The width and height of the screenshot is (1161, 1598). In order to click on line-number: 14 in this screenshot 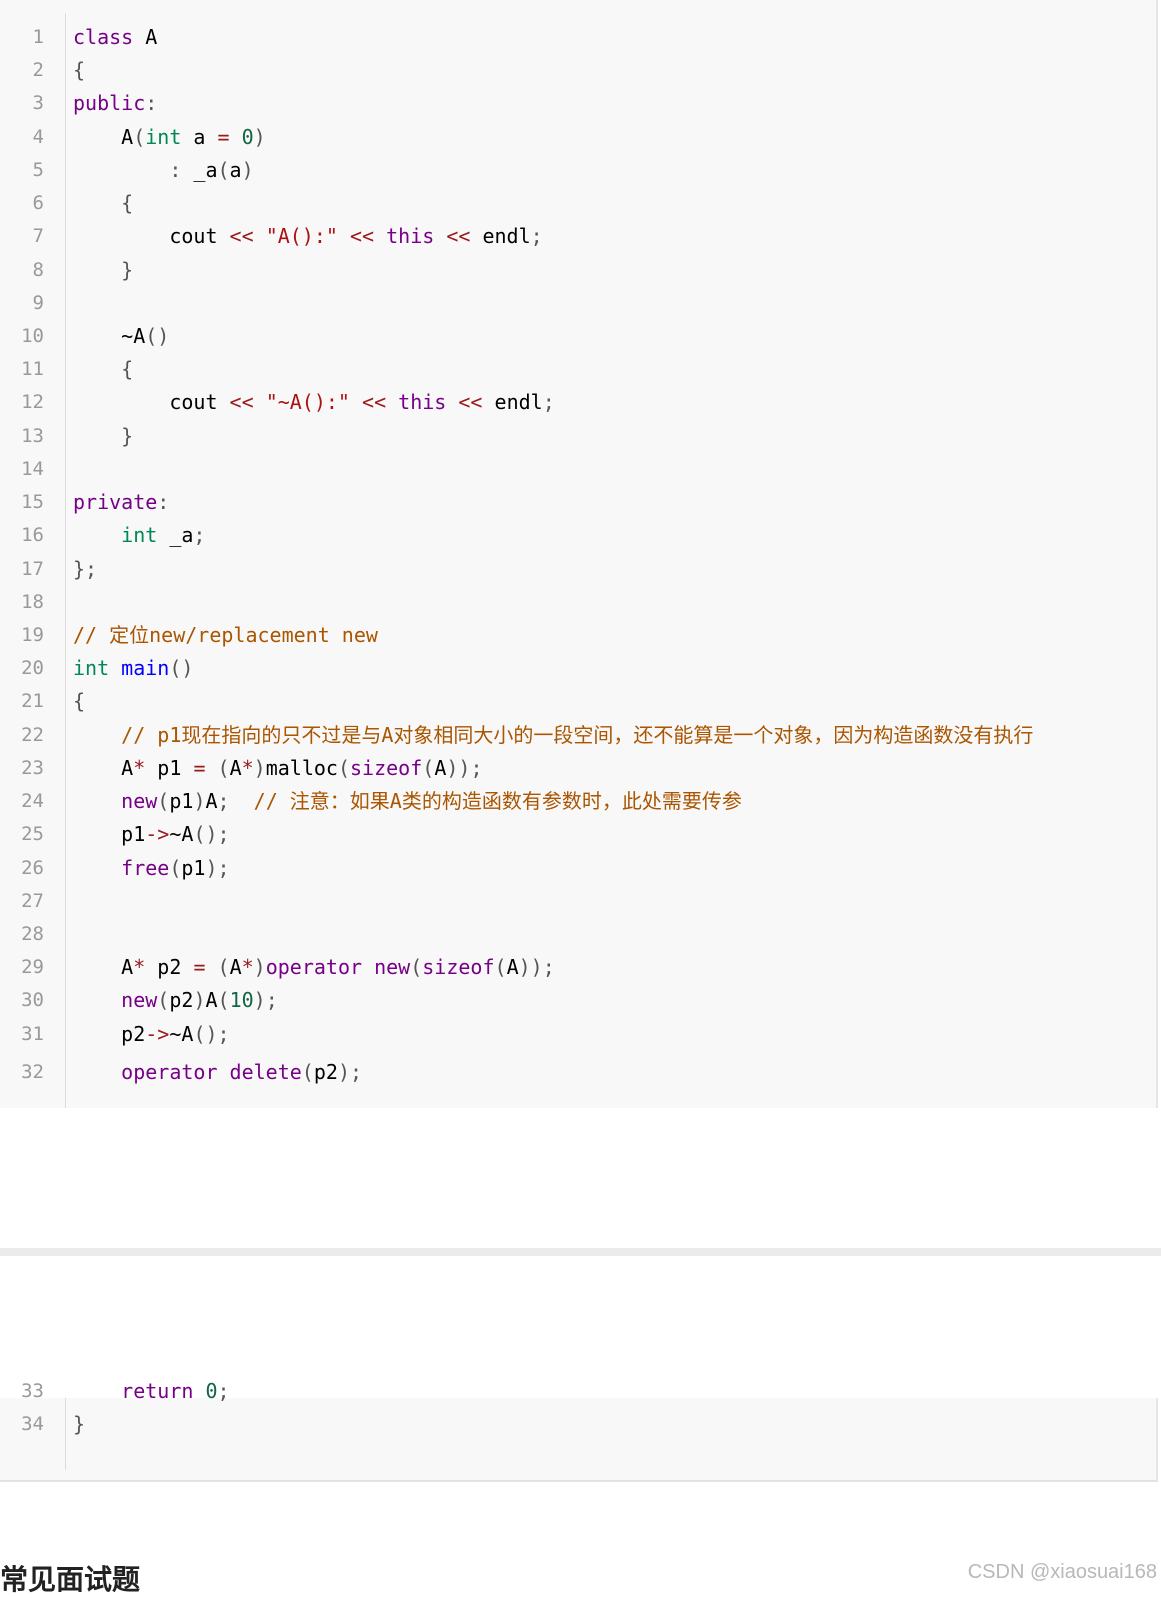, I will do `click(32, 468)`.